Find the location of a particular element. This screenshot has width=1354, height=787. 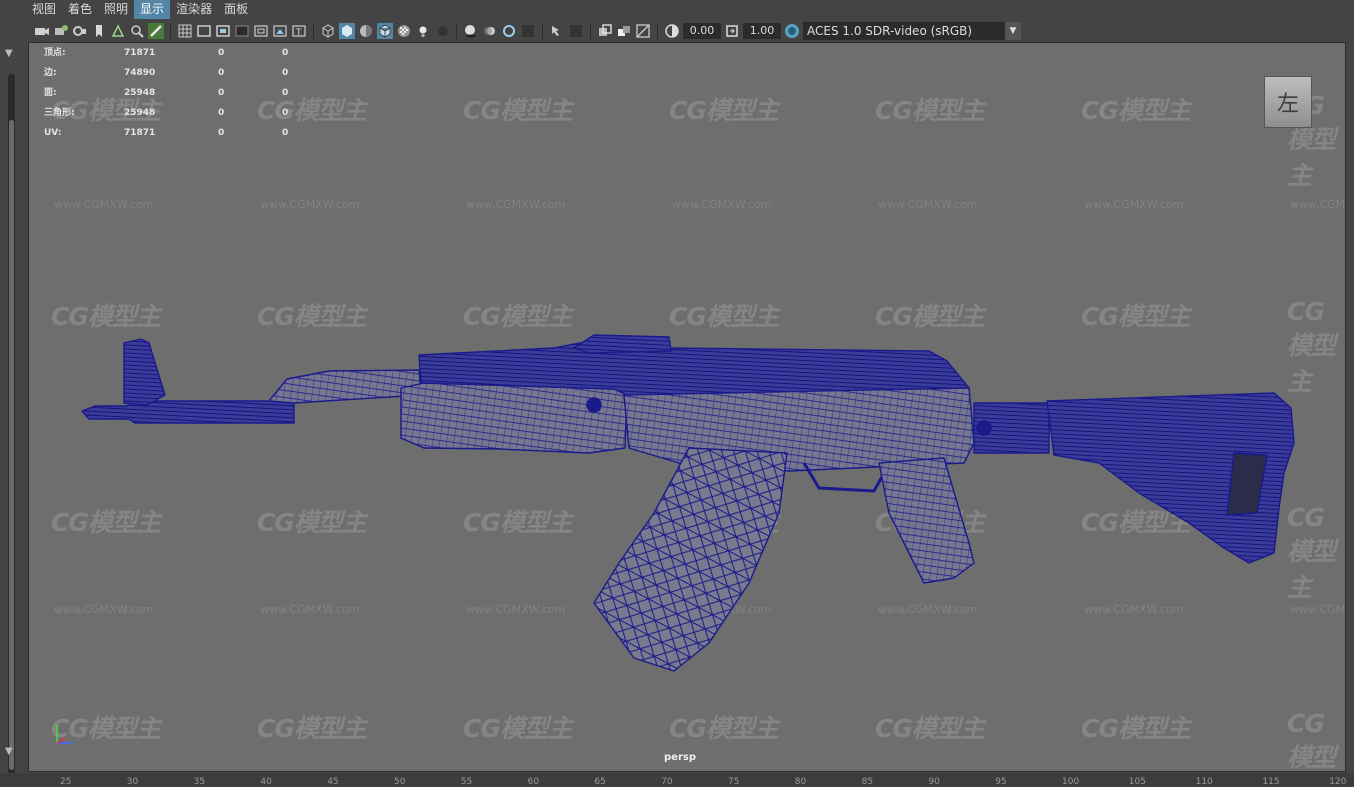

ruler-tick-label: 60 is located at coordinates (533, 782).